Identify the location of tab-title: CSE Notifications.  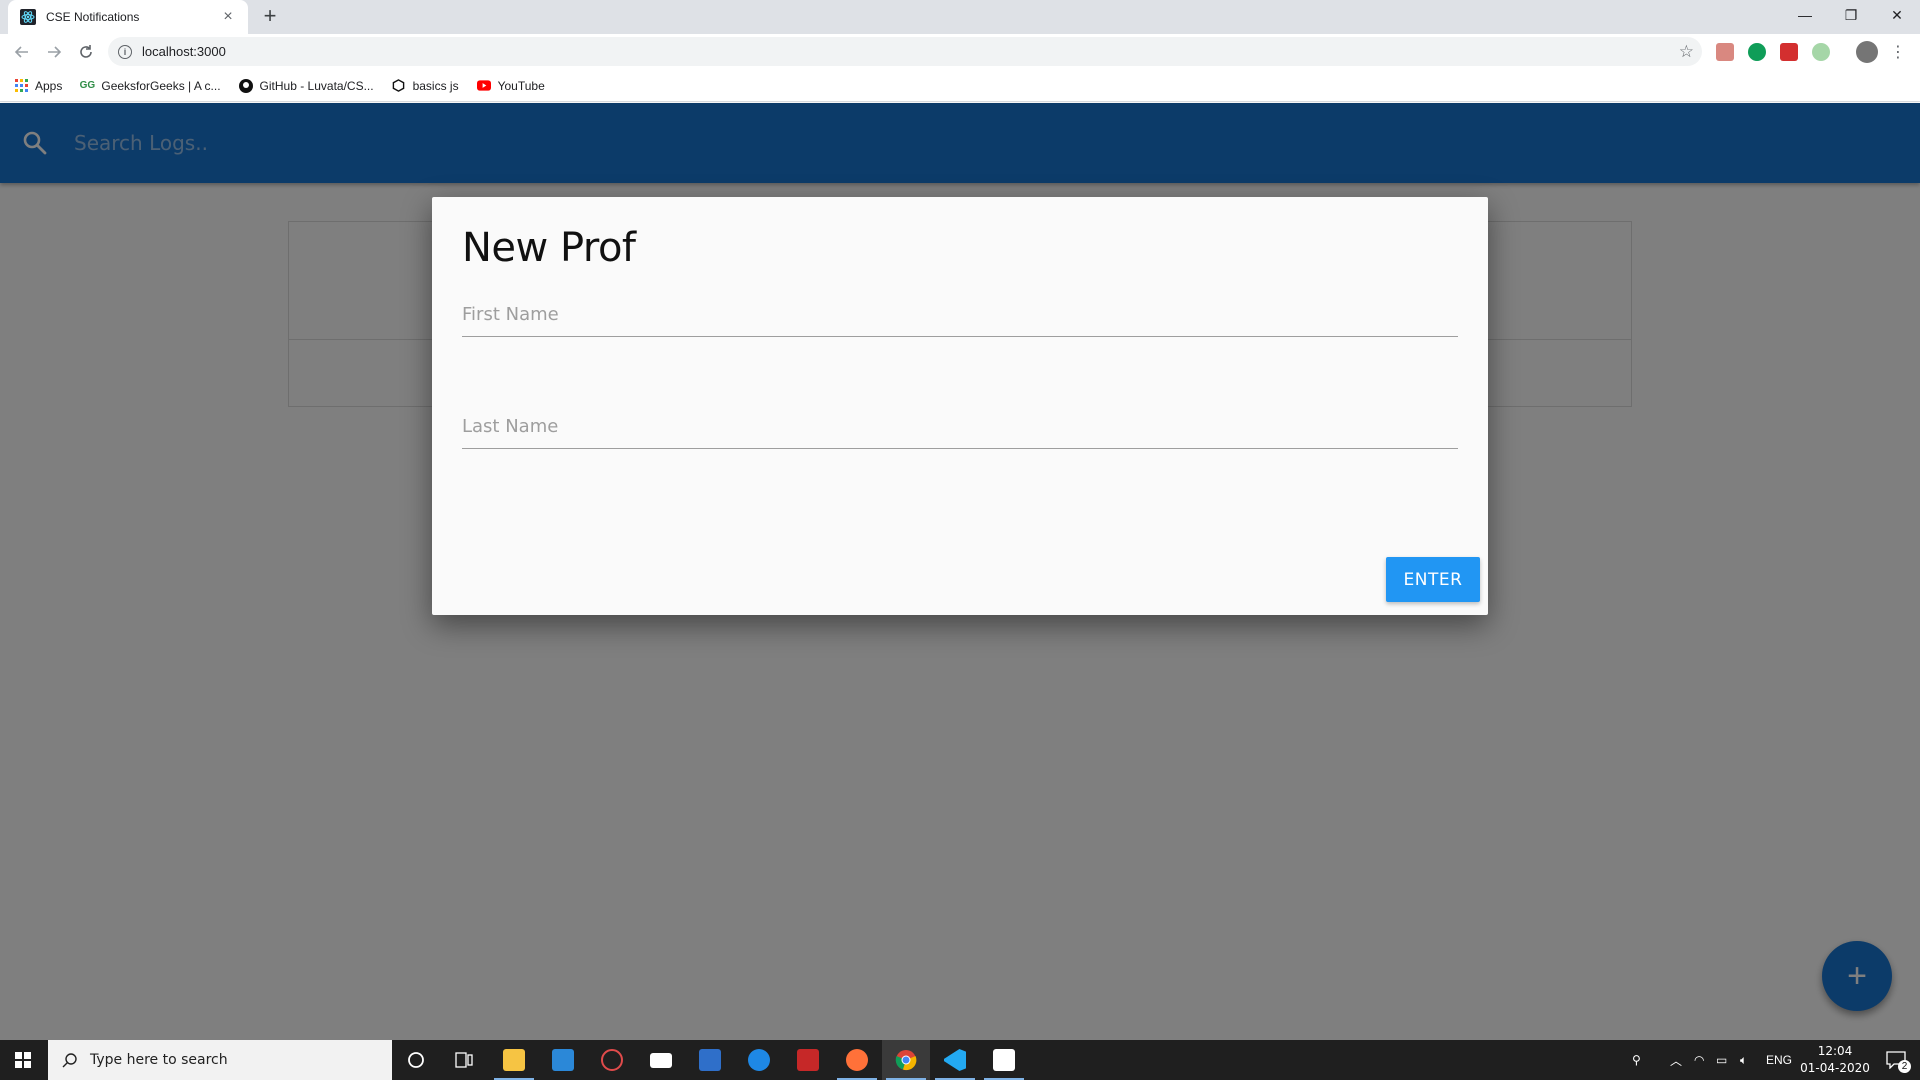
(93, 17).